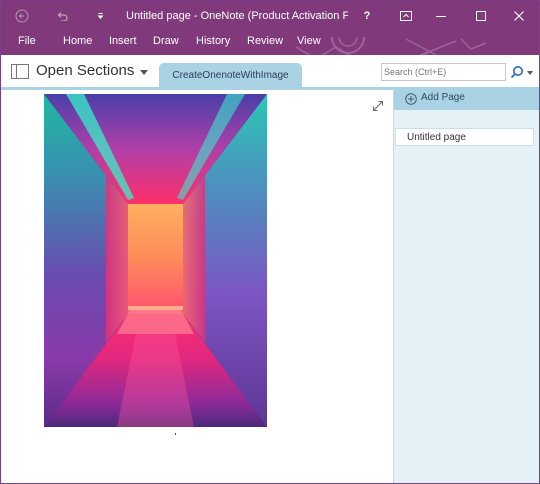 The height and width of the screenshot is (484, 540). I want to click on maximize-button, so click(481, 16).